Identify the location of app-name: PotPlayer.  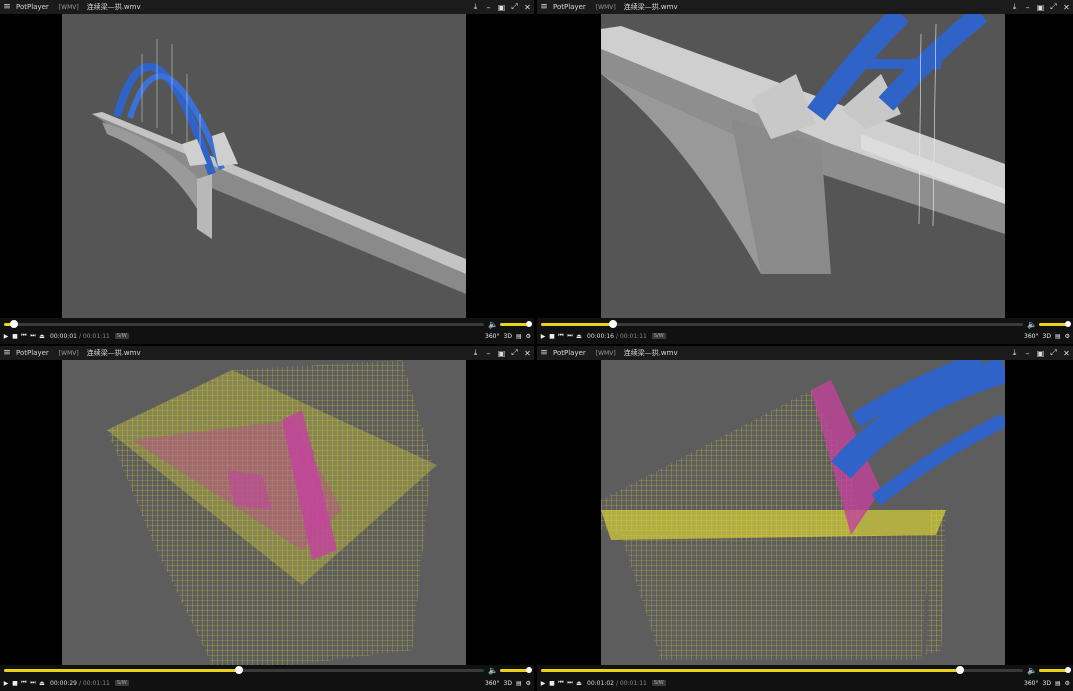
(569, 7).